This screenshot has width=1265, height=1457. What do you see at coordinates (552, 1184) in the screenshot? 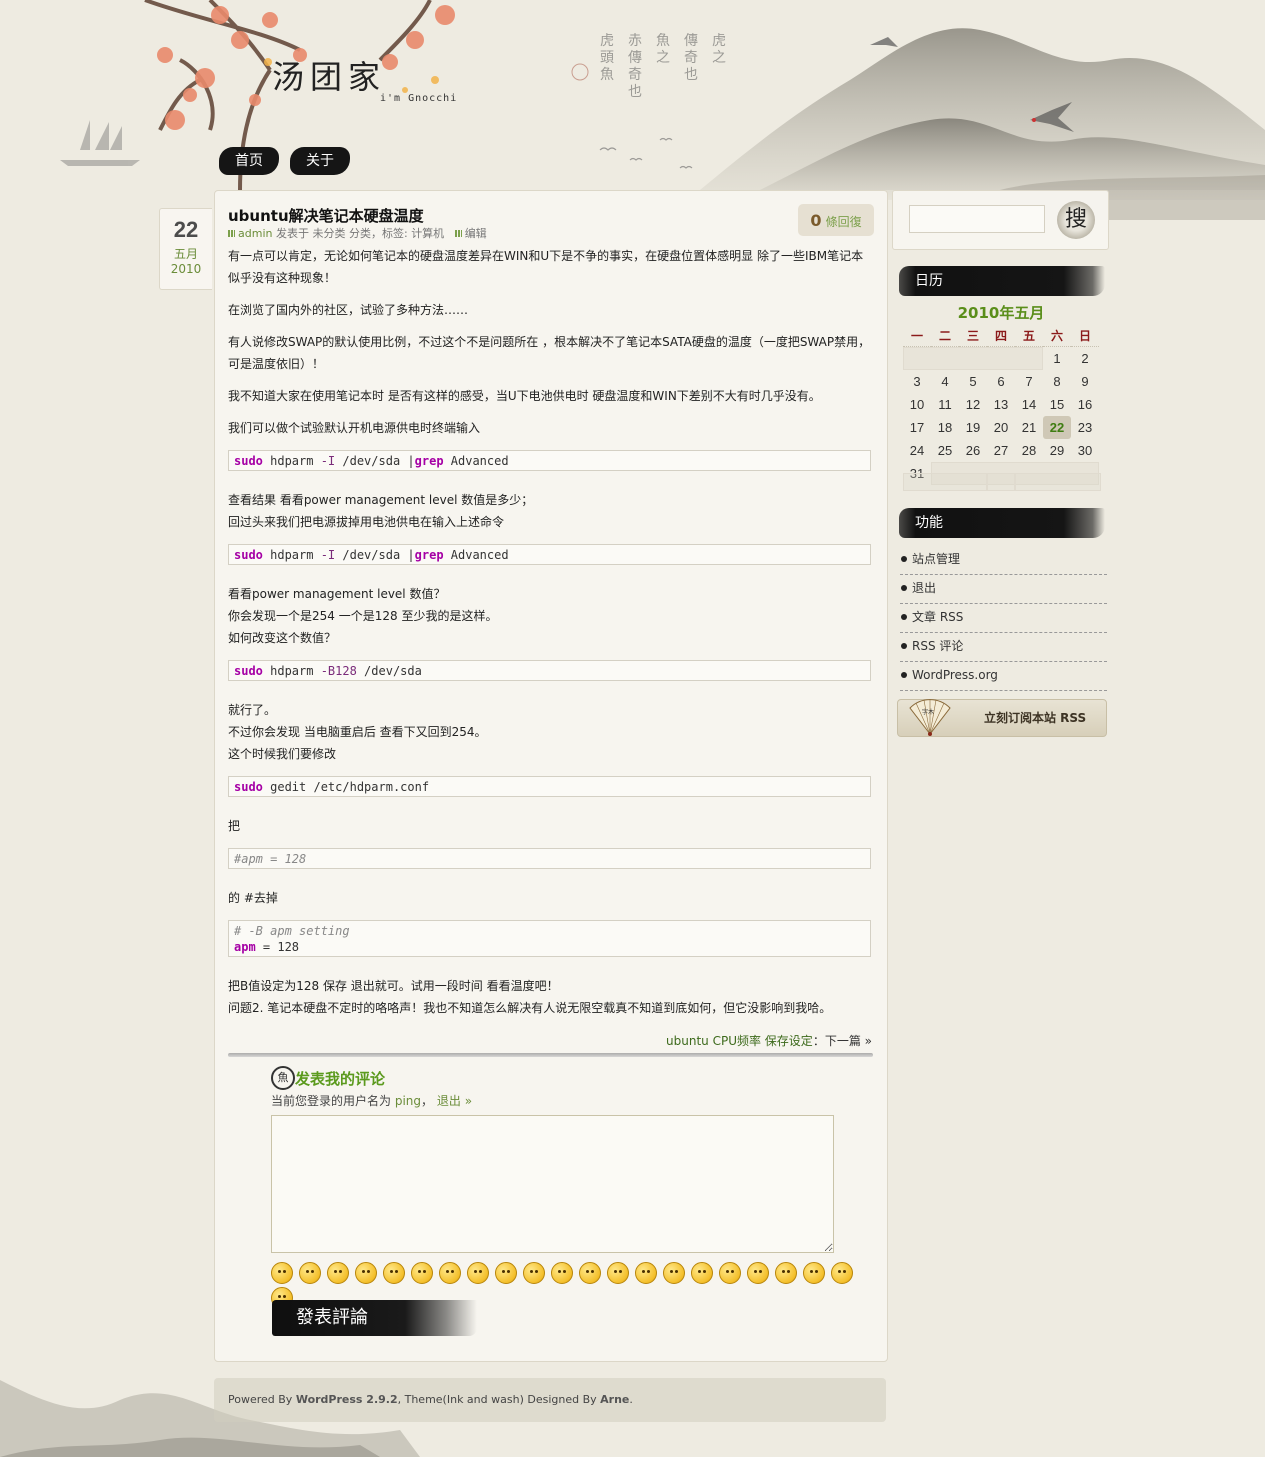
I see `comment-textarea` at bounding box center [552, 1184].